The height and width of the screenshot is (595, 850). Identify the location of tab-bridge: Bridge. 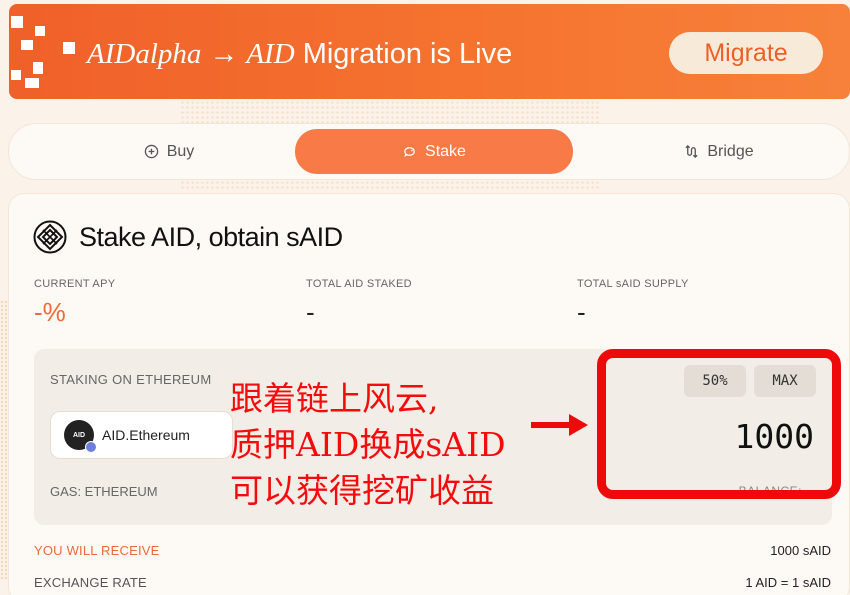
(719, 151).